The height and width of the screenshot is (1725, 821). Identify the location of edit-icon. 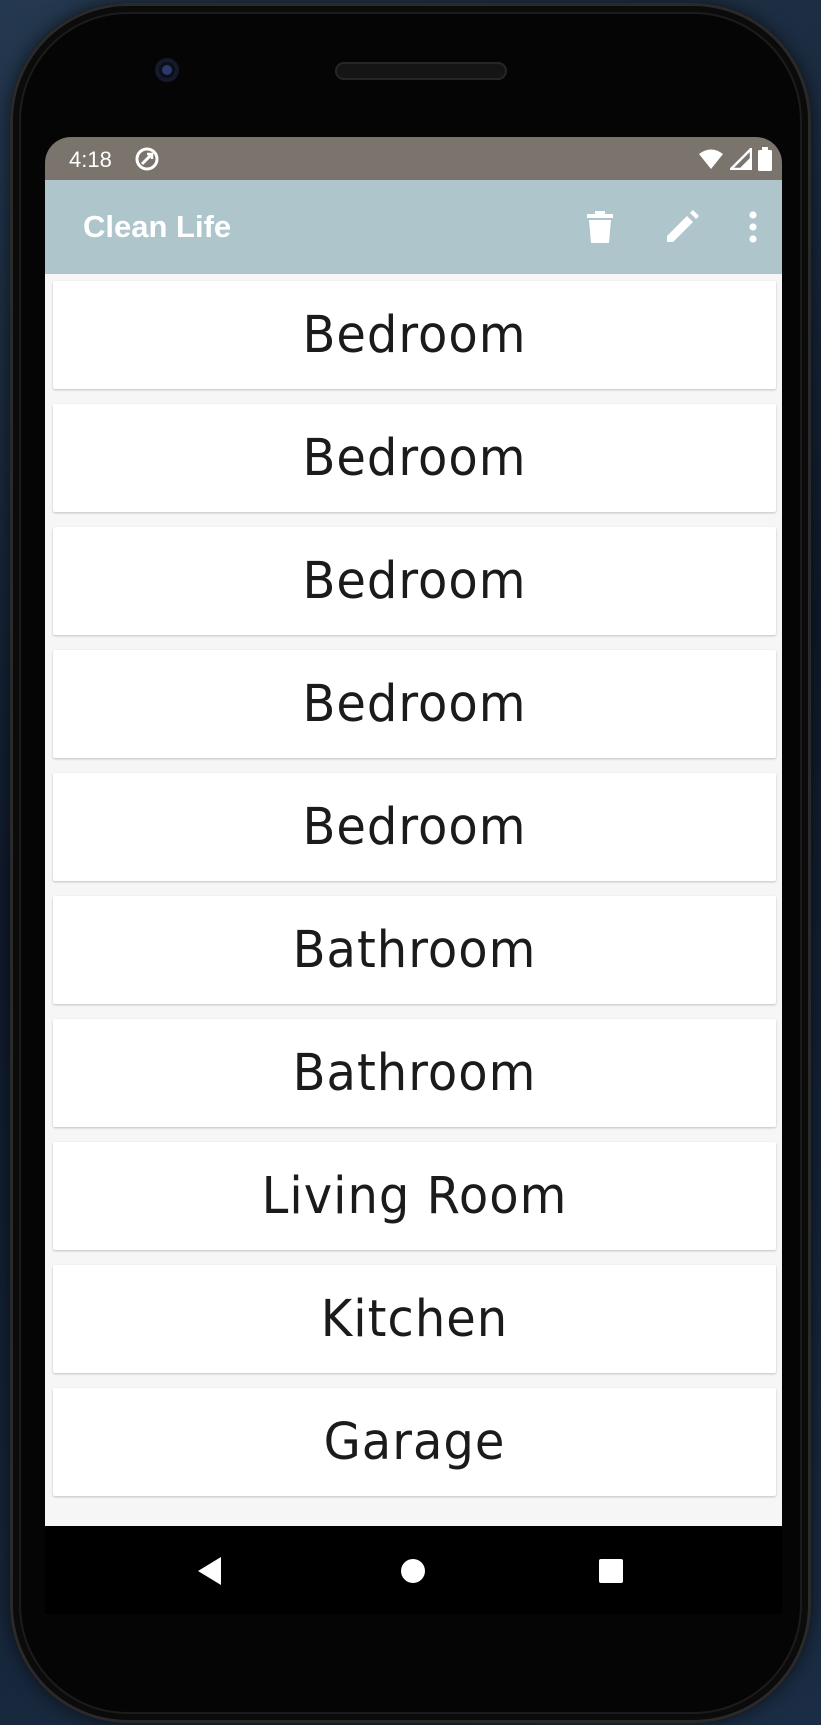
(683, 226).